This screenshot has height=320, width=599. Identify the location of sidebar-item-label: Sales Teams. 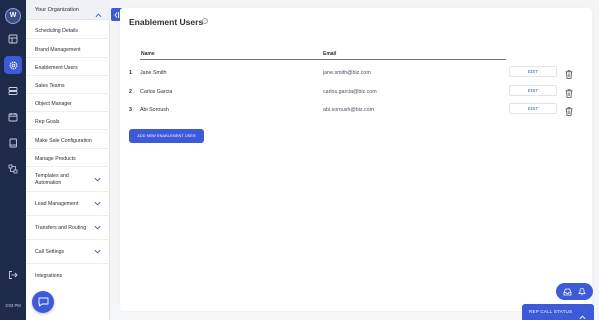
(50, 86).